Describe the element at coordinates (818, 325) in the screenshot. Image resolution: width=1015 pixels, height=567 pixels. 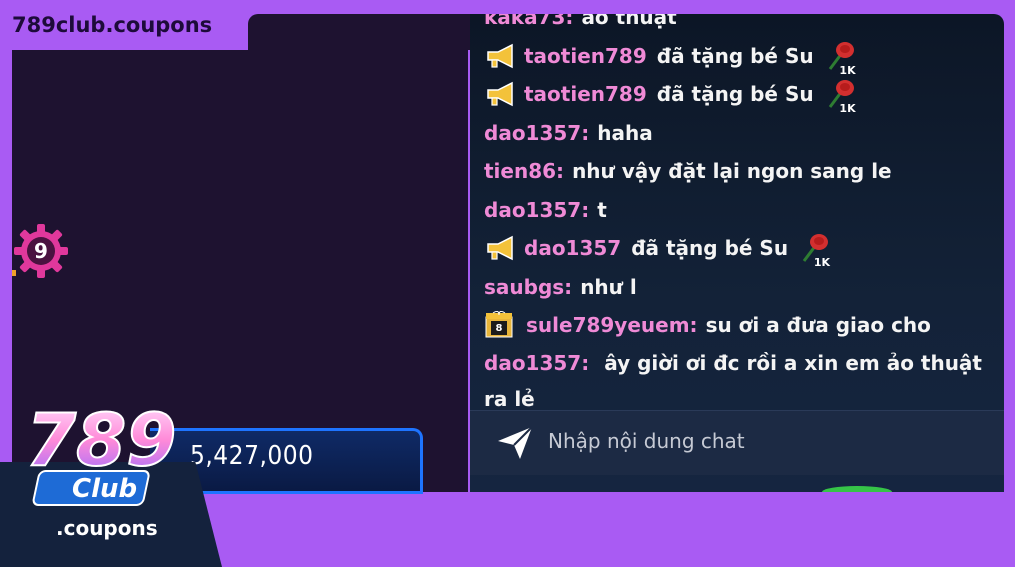
I see `chat-text: su ơi a đưa giao cho` at that location.